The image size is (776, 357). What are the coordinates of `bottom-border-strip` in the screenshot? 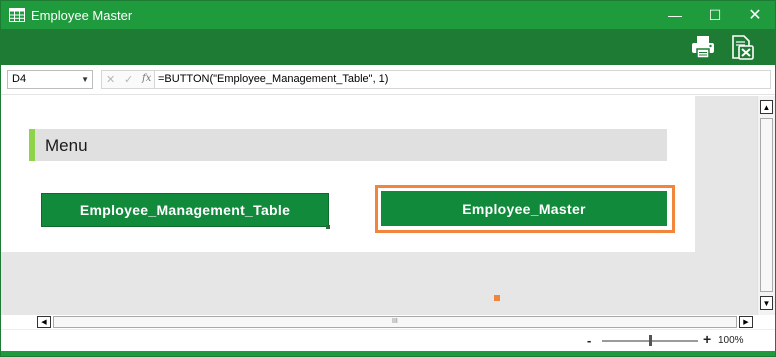 It's located at (388, 353).